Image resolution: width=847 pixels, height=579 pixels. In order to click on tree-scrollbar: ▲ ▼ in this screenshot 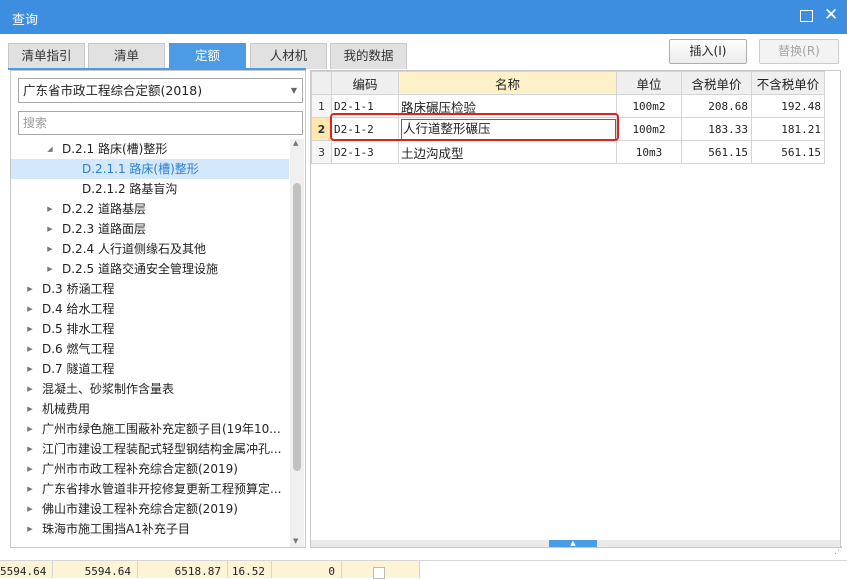, I will do `click(297, 343)`.